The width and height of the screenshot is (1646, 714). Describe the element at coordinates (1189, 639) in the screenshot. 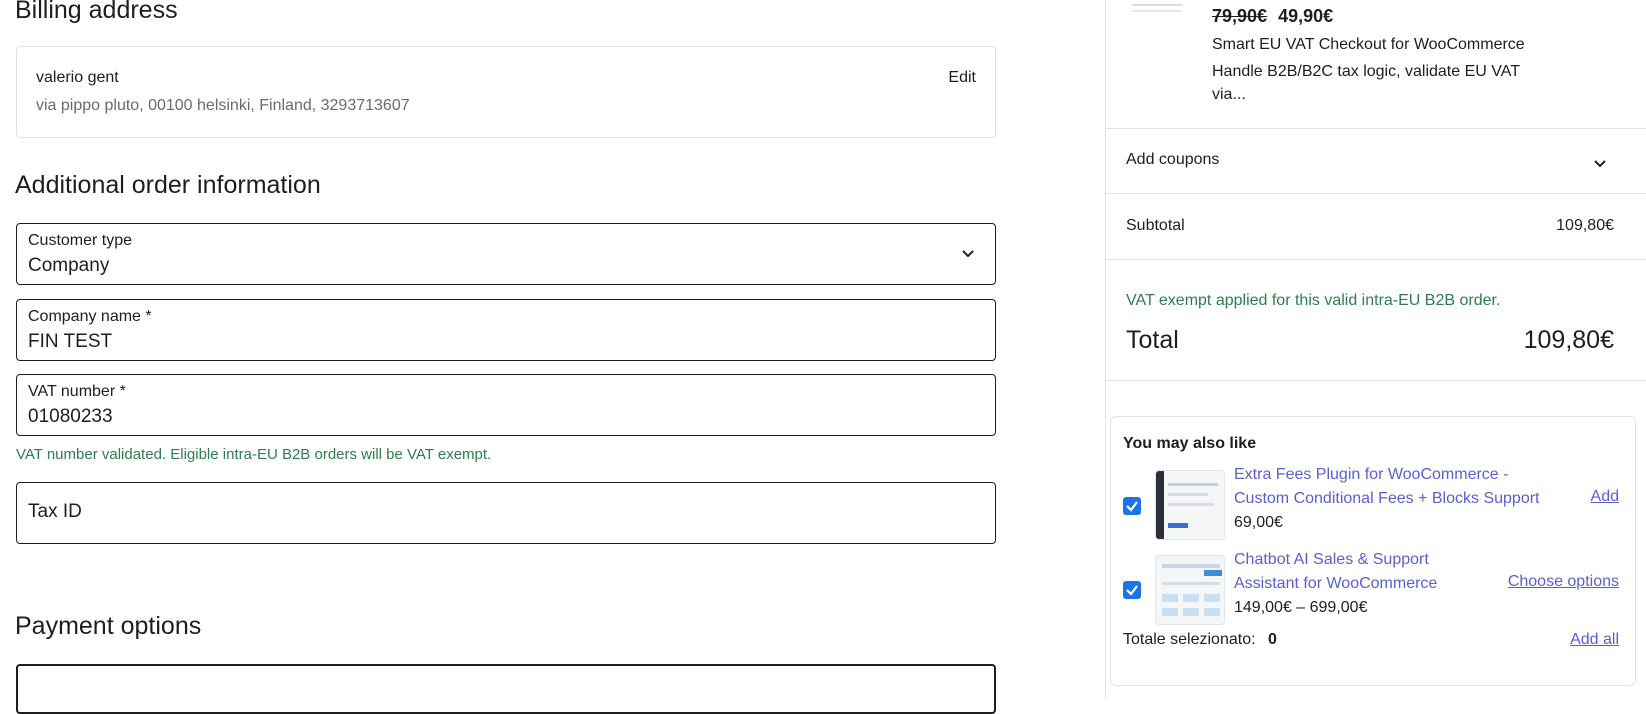

I see `selected-total-label: Totale selezionato:` at that location.